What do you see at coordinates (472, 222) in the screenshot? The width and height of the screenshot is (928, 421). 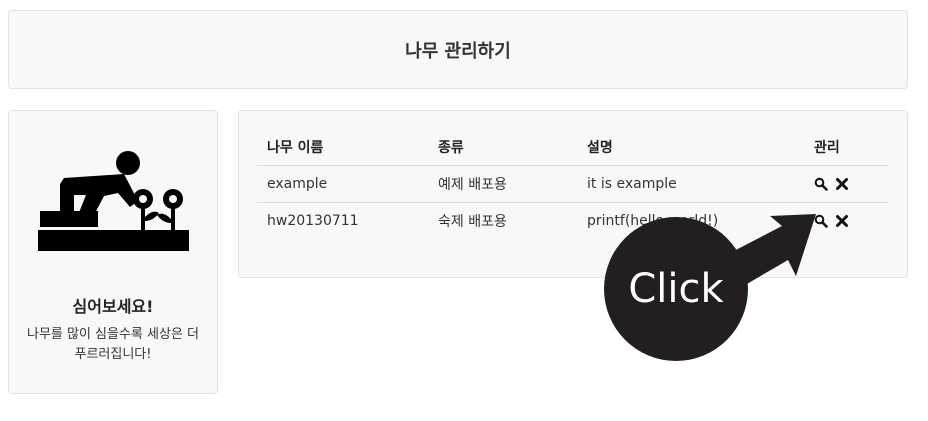 I see `tree-kind-cell: 숙제 배포용` at bounding box center [472, 222].